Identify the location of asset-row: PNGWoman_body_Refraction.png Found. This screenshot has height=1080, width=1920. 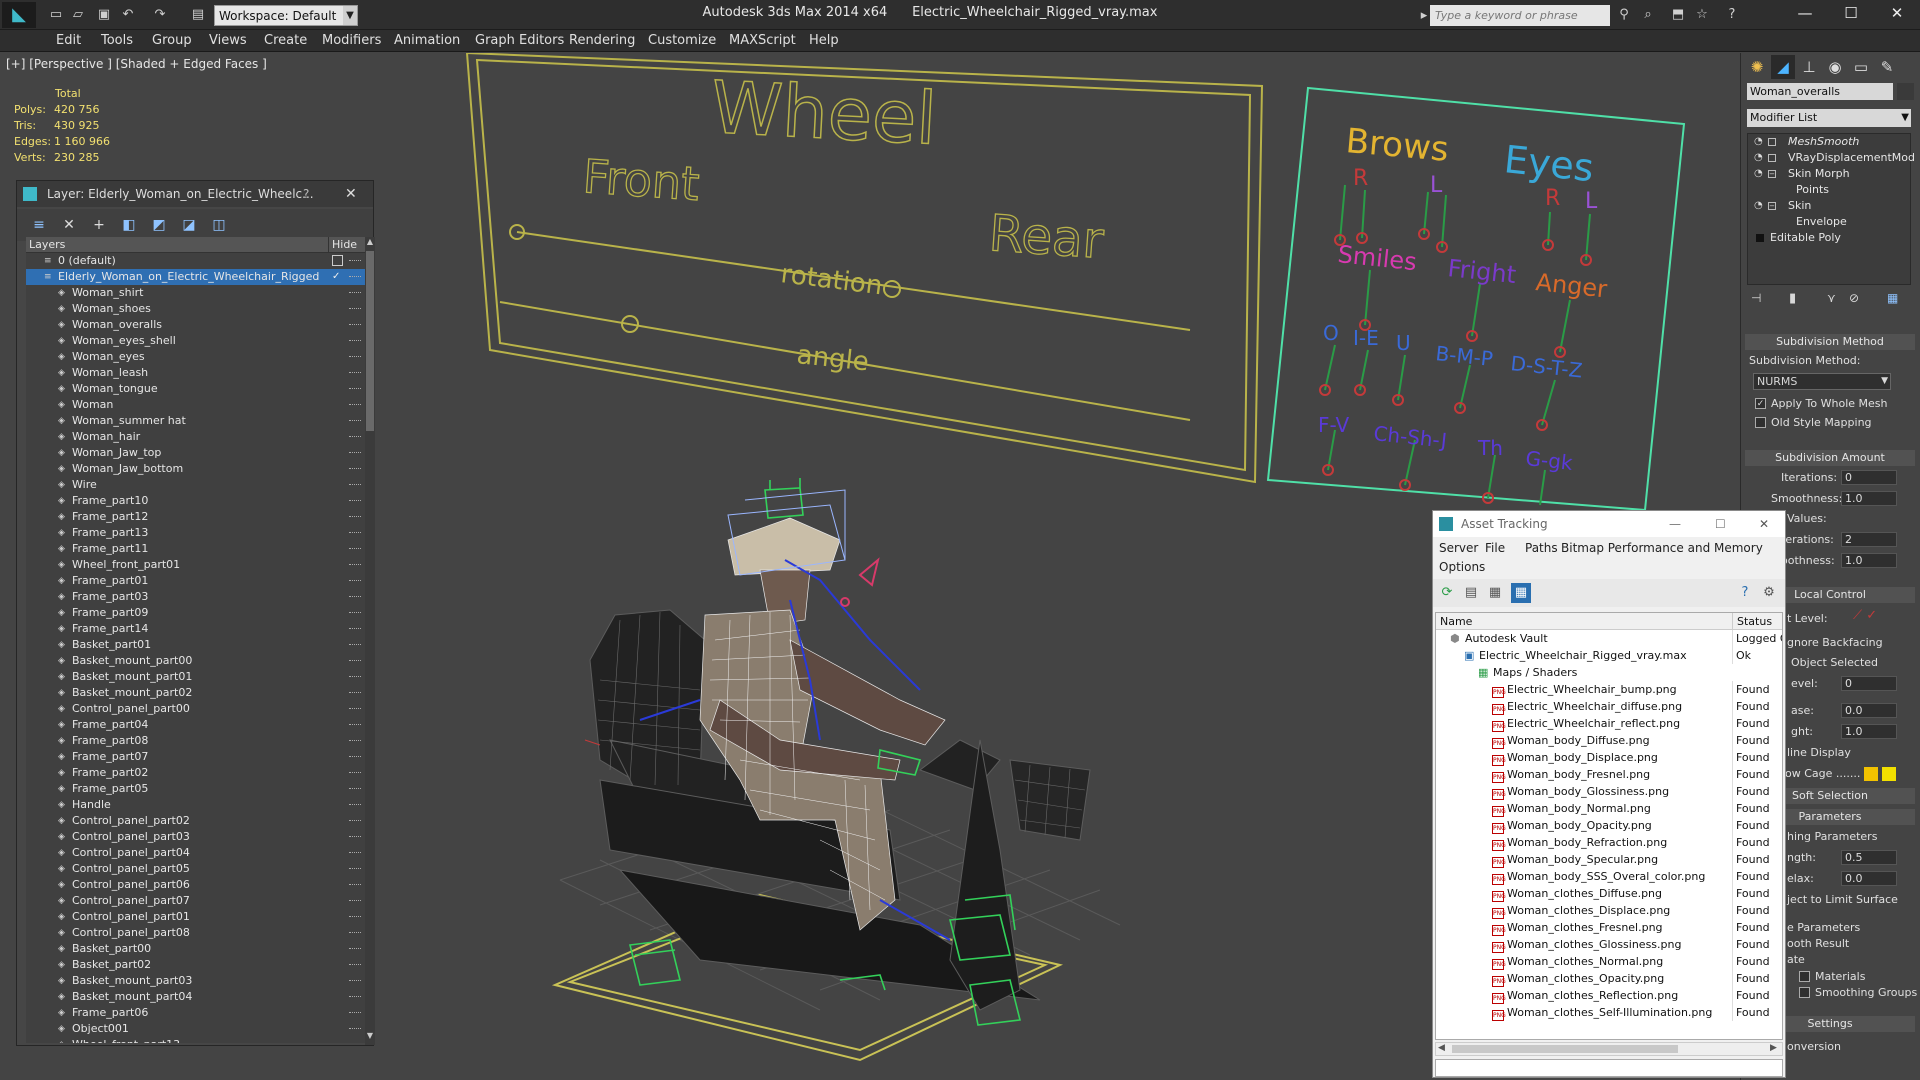
(1609, 842).